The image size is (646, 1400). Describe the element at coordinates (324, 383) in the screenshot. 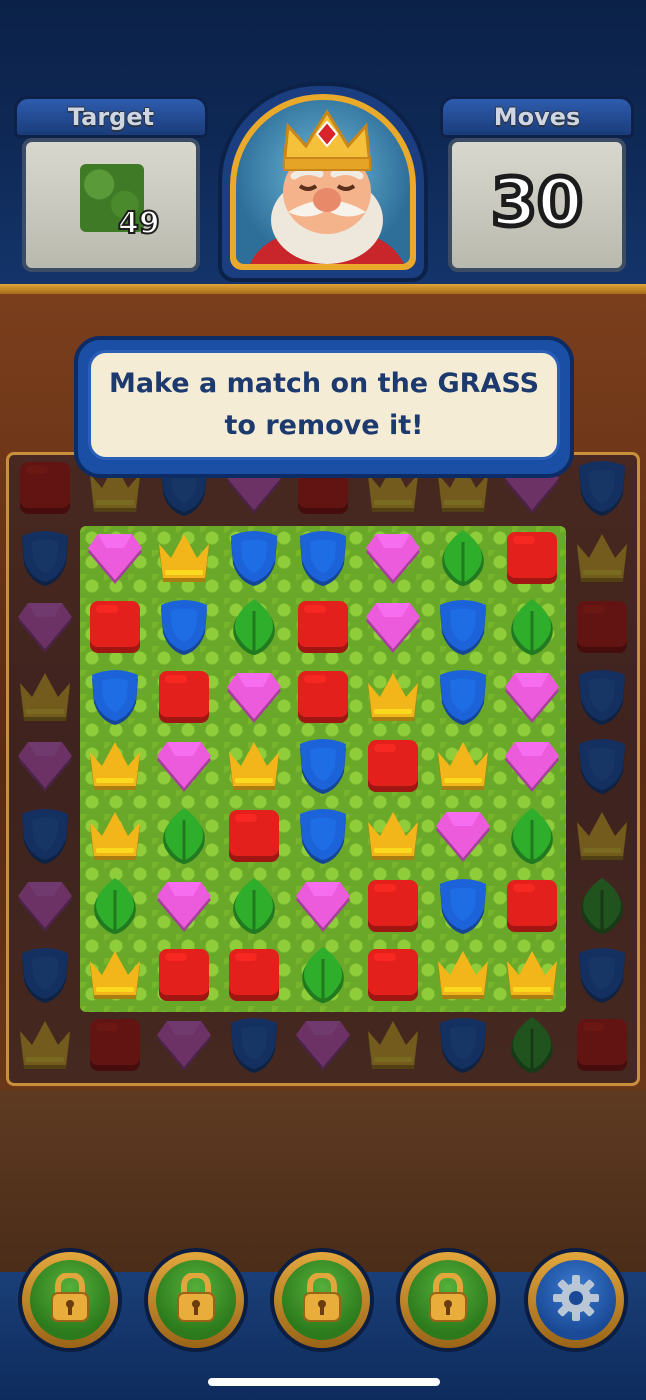

I see `tooltip-line-1: Make a match on the GRASS` at that location.